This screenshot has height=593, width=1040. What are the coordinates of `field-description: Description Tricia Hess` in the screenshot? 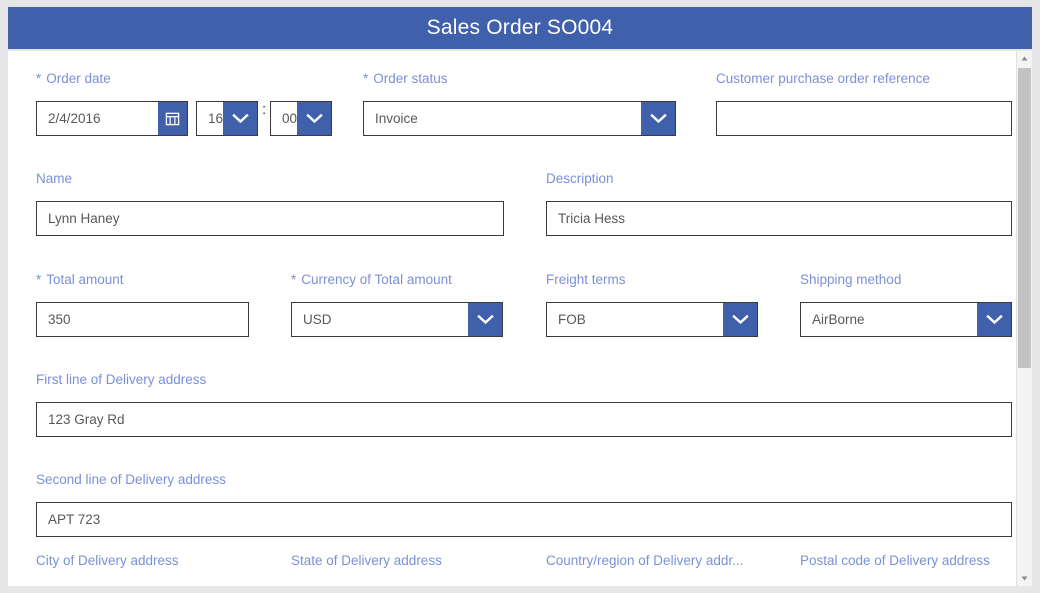 It's located at (779, 203).